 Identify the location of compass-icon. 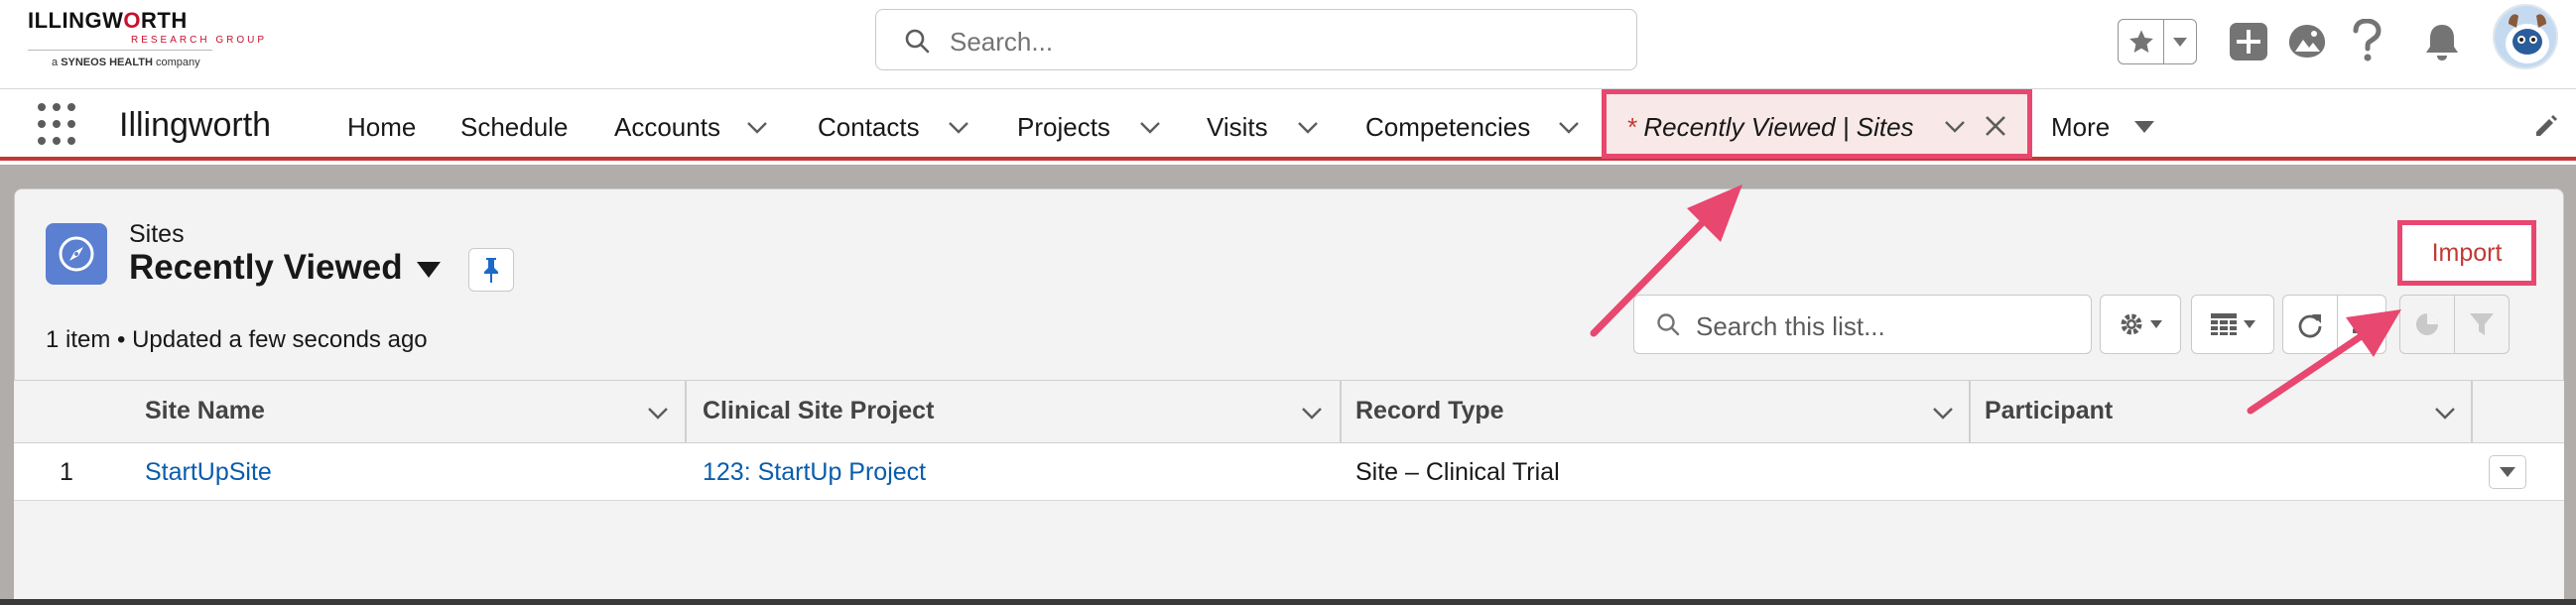
(77, 254).